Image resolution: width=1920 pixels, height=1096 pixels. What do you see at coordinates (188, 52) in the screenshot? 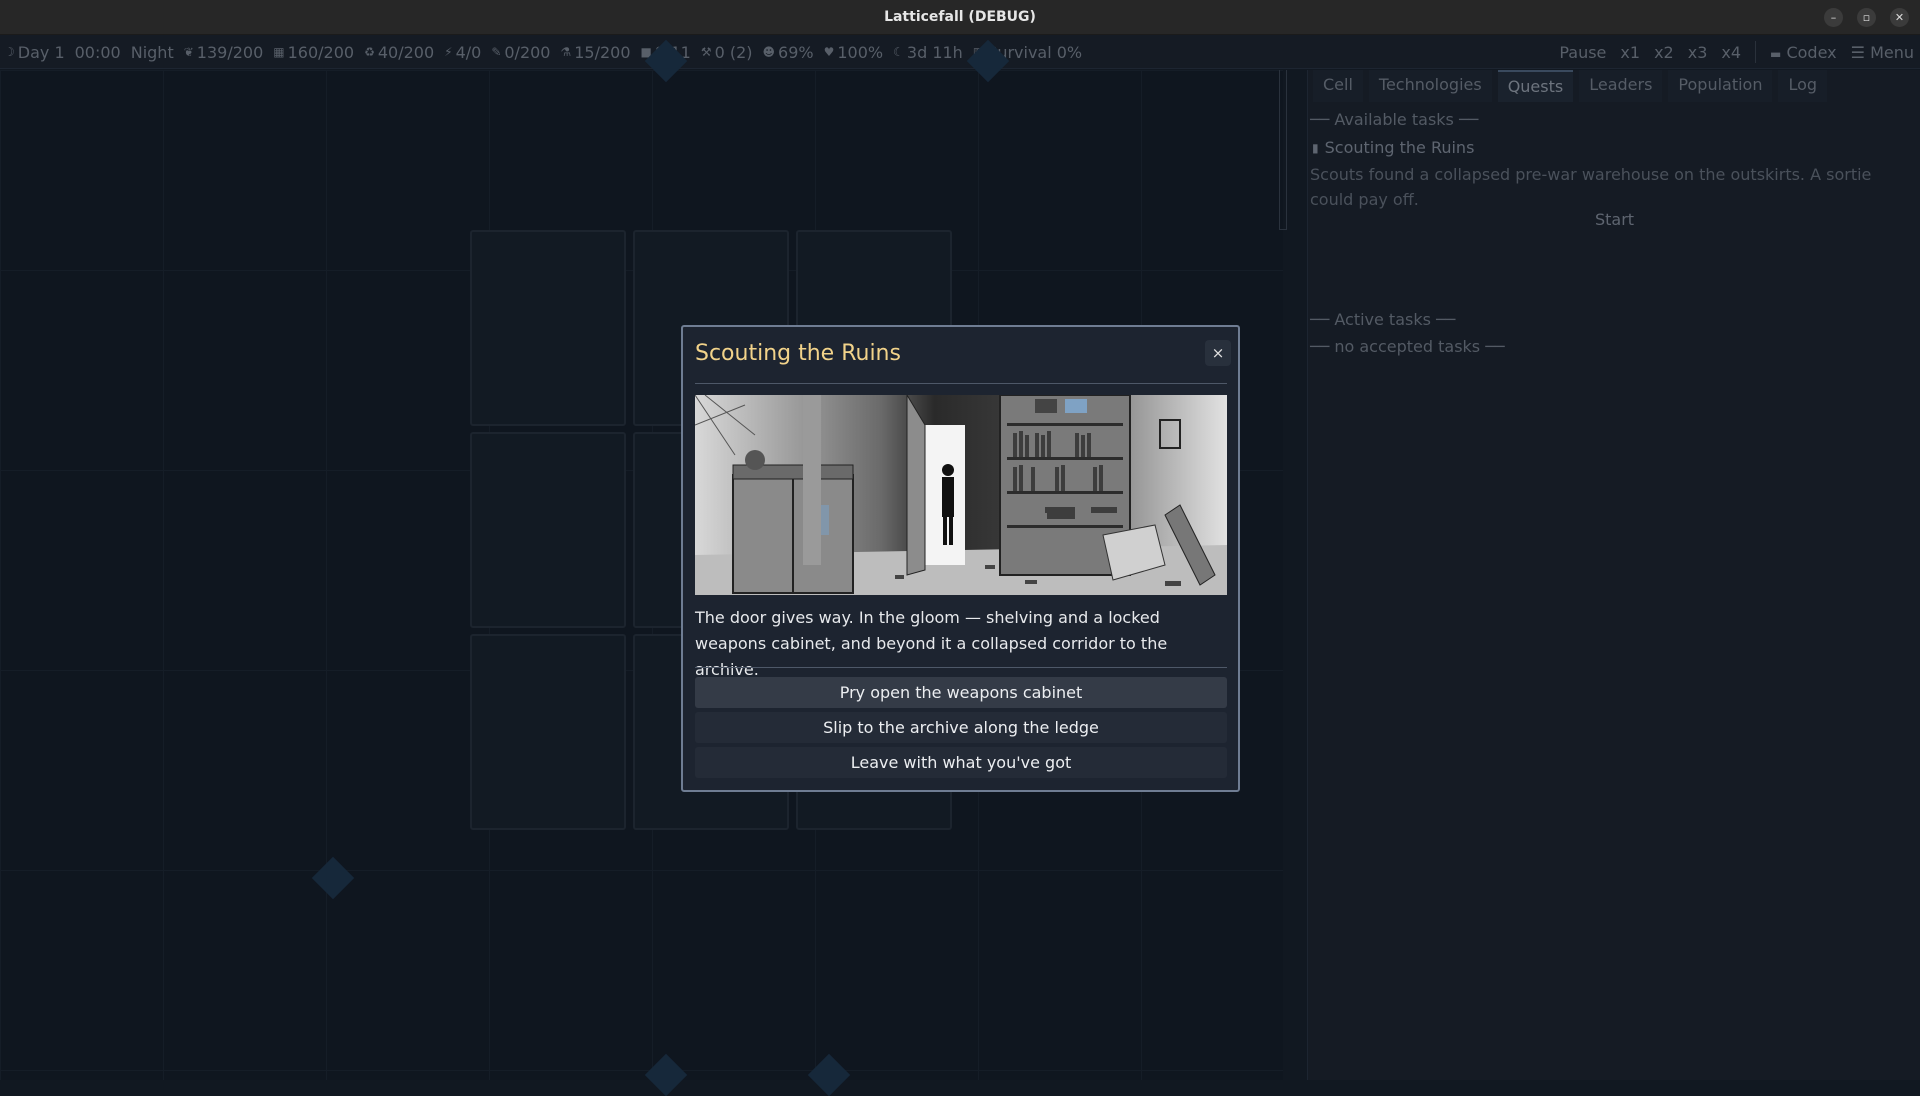
I see `leaf-icon: ❦` at bounding box center [188, 52].